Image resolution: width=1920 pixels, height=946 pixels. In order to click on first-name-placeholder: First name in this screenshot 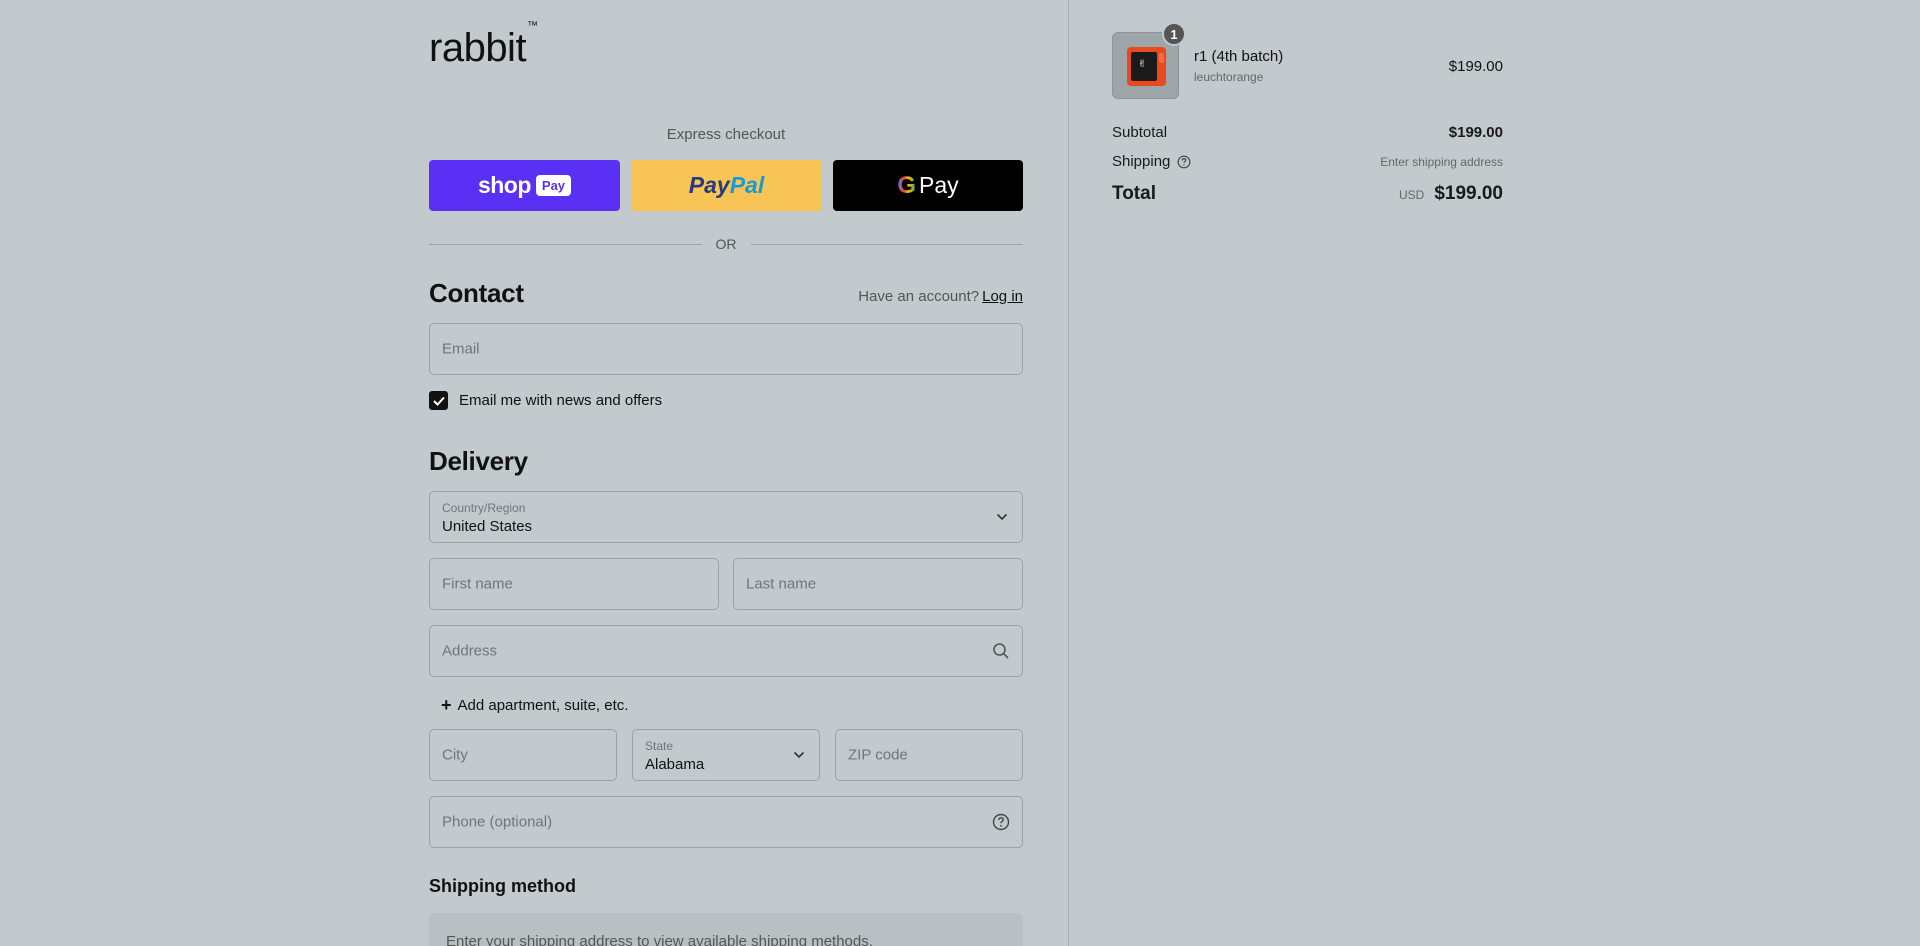, I will do `click(477, 584)`.